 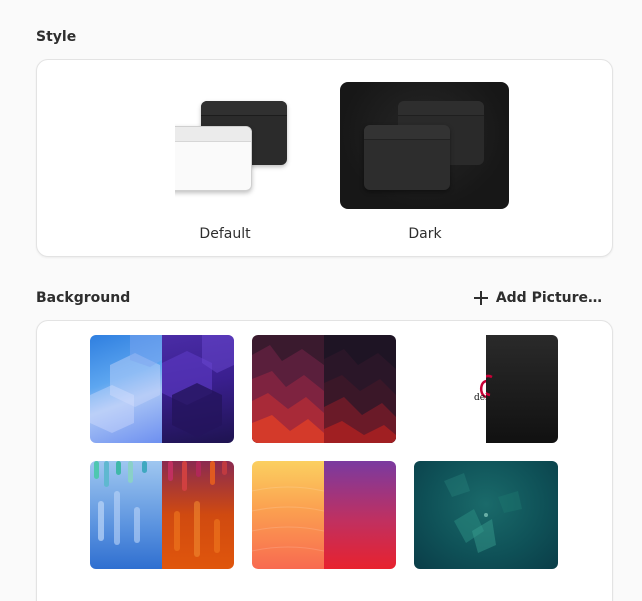 I want to click on wallpaper-thumbnail-debian: debian, so click(x=486, y=389).